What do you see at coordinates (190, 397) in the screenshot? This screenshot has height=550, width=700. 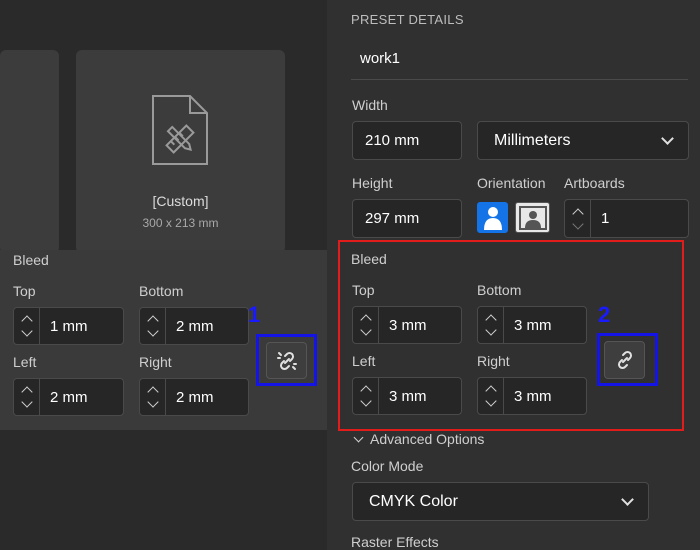 I see `bleed-right-value: 2 mm` at bounding box center [190, 397].